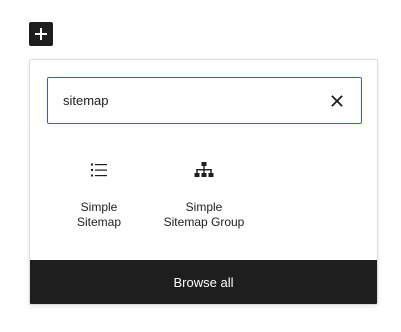 Image resolution: width=401 pixels, height=332 pixels. What do you see at coordinates (99, 194) in the screenshot?
I see `block-item-simple-sitemap: Simple Sitemap` at bounding box center [99, 194].